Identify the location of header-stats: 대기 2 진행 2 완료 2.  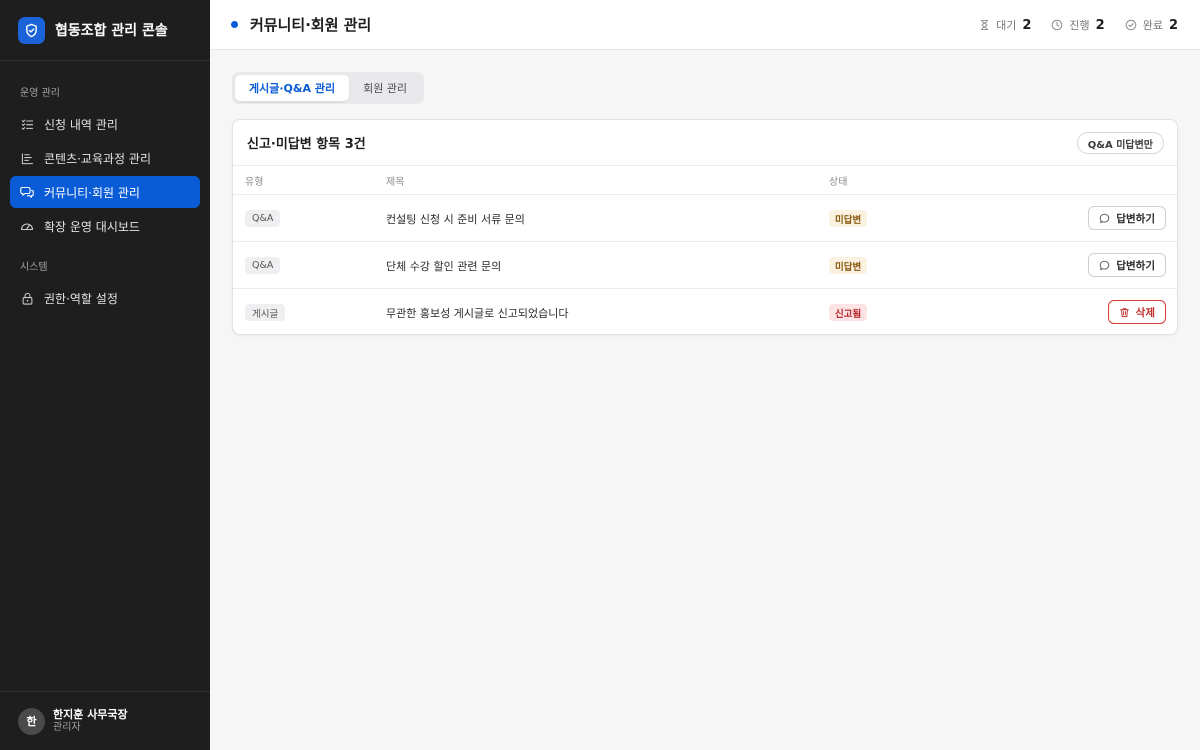
(1068, 25).